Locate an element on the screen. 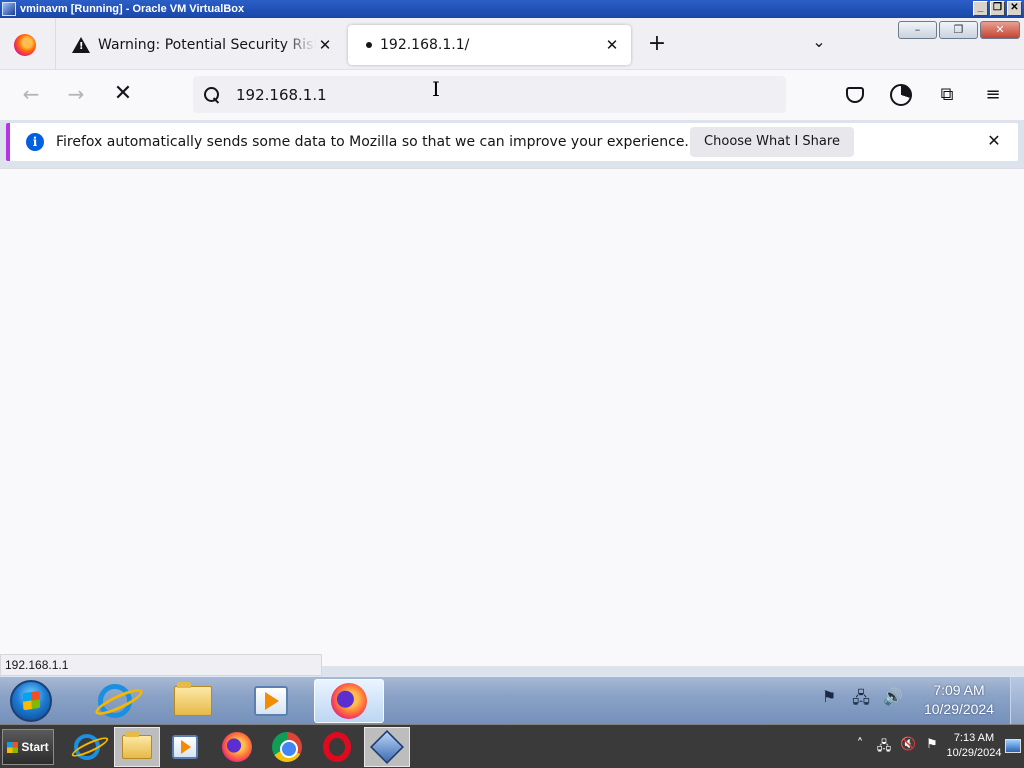 The height and width of the screenshot is (768, 1024). show-hidden-icons-icon: ˄ is located at coordinates (860, 746).